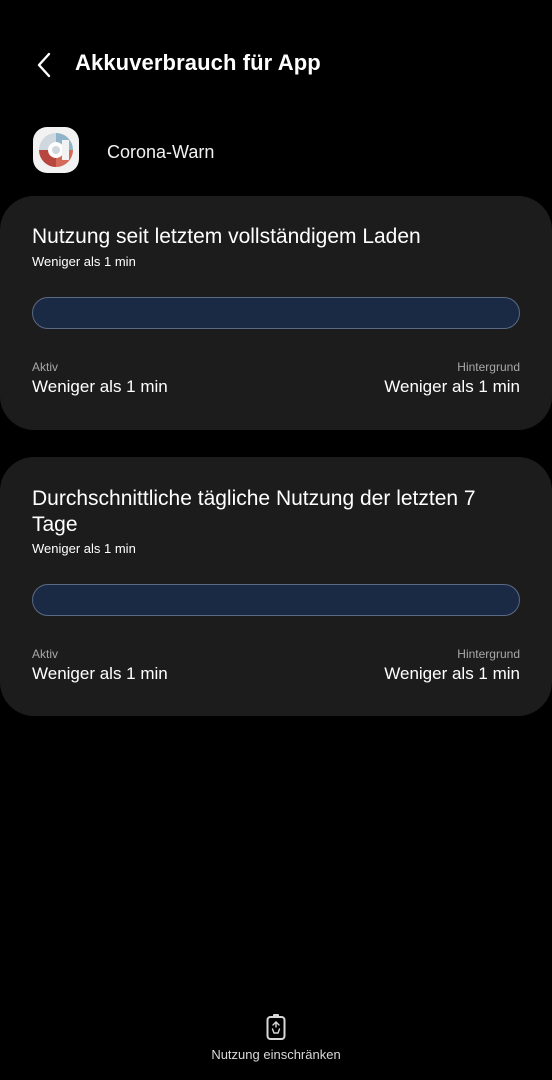 The width and height of the screenshot is (552, 1080). Describe the element at coordinates (161, 152) in the screenshot. I see `app-name: Corona-Warn` at that location.